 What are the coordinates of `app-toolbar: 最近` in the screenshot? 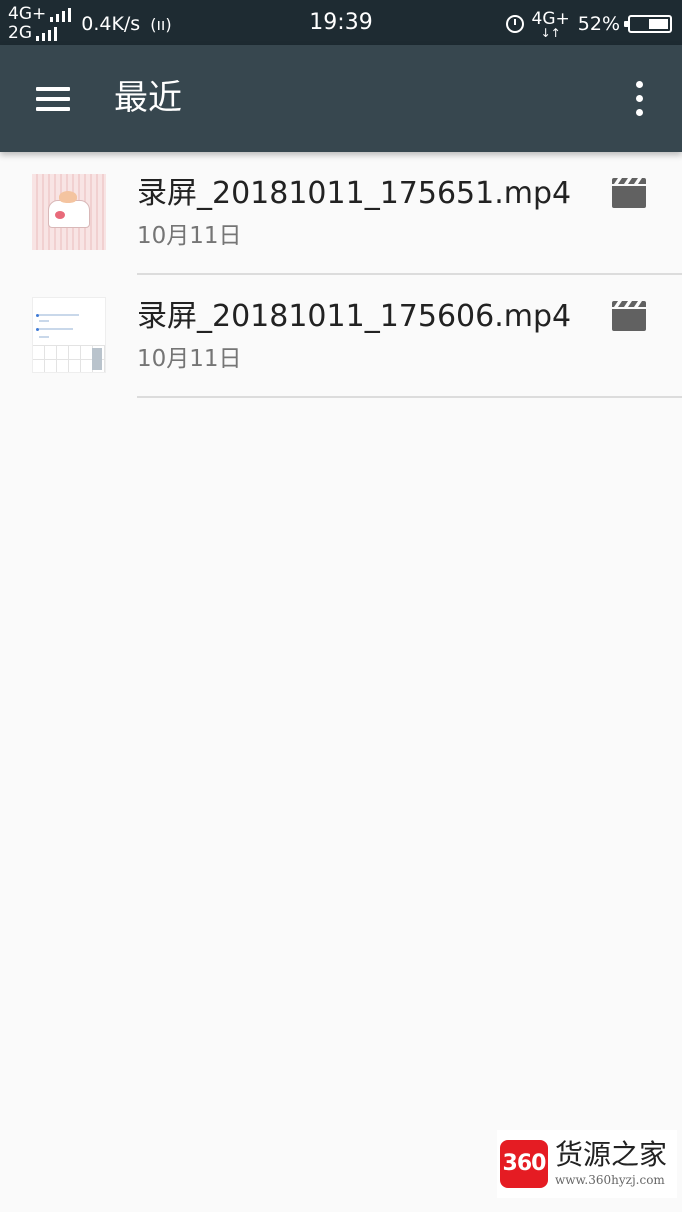 It's located at (341, 98).